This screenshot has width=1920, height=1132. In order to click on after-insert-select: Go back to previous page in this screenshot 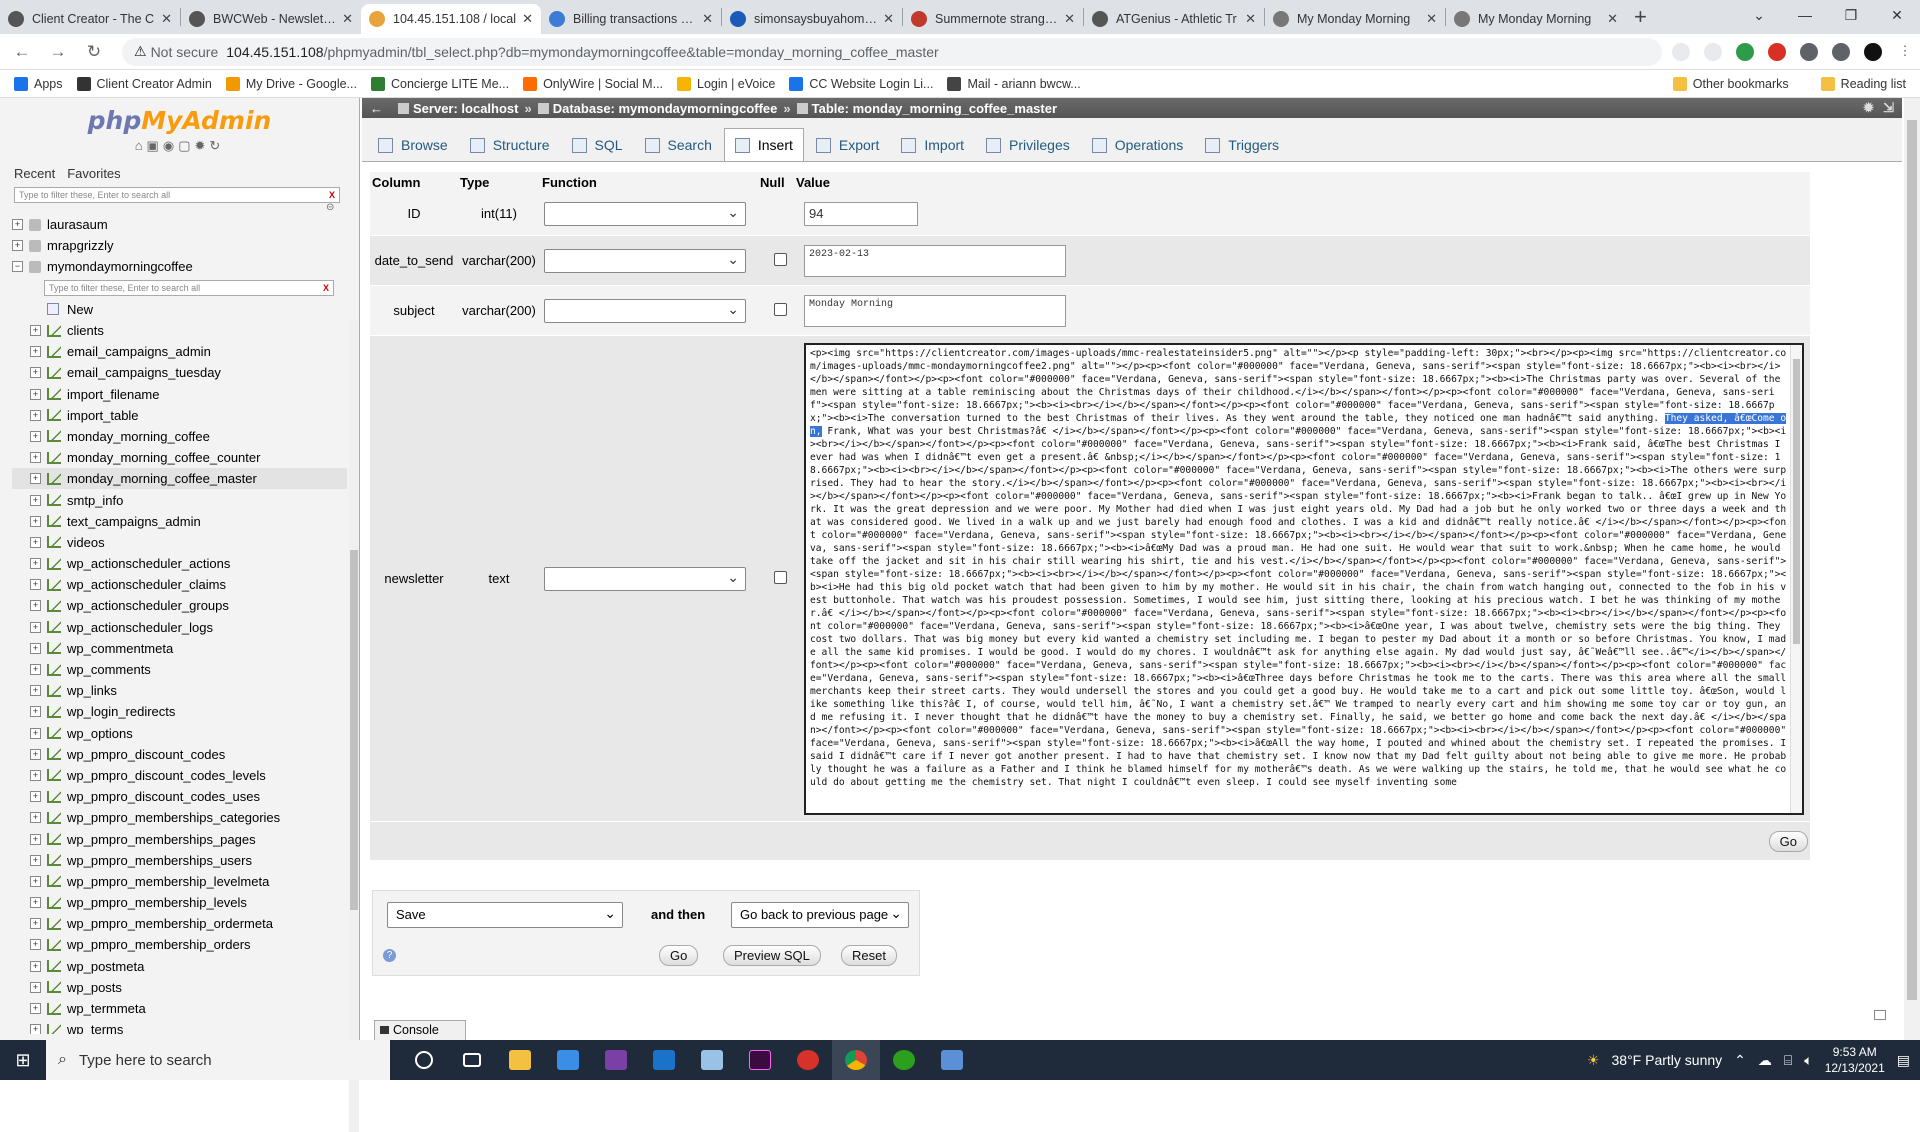, I will do `click(820, 914)`.